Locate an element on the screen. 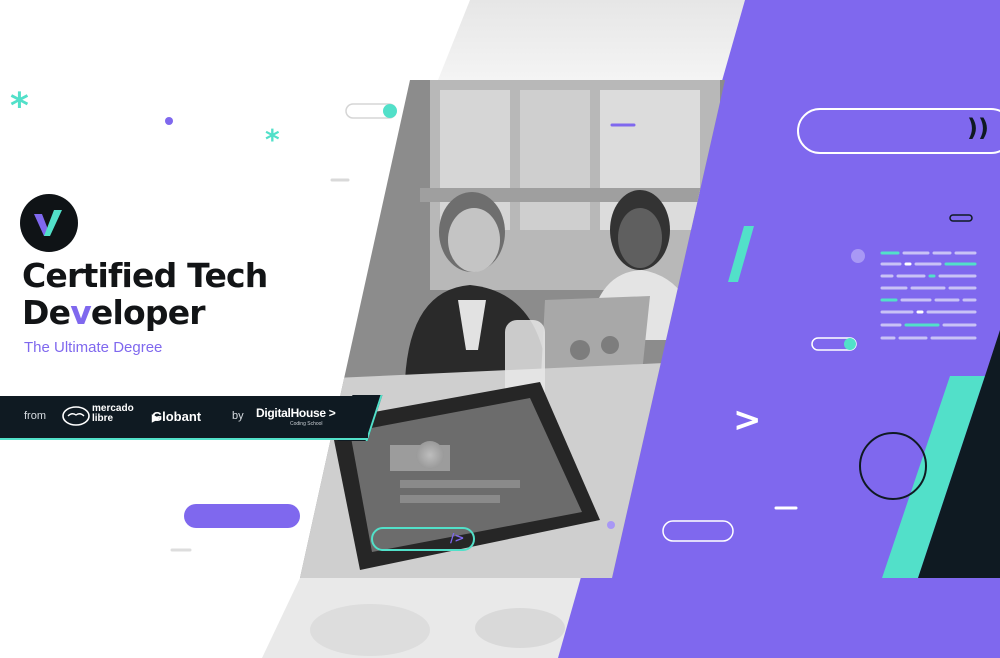 Image resolution: width=1000 pixels, height=658 pixels. code-tag-icon: /> is located at coordinates (457, 538).